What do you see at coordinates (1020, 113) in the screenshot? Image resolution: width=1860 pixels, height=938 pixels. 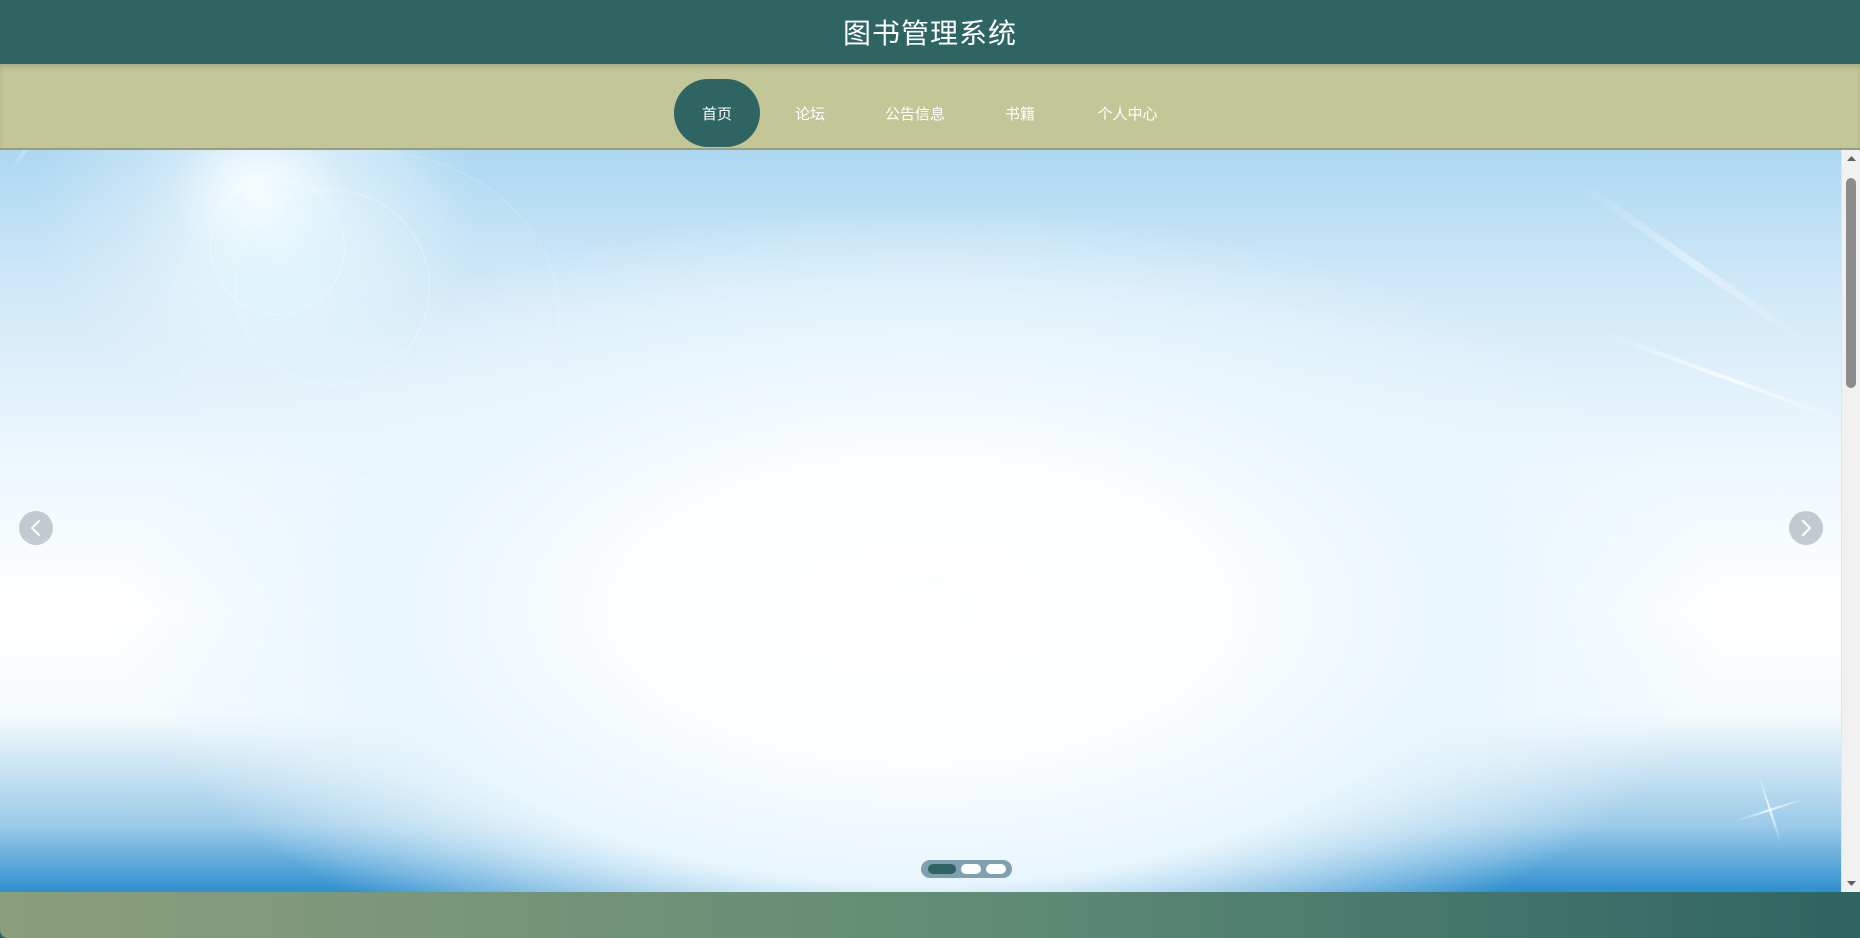 I see `nav-item-books: 书籍` at bounding box center [1020, 113].